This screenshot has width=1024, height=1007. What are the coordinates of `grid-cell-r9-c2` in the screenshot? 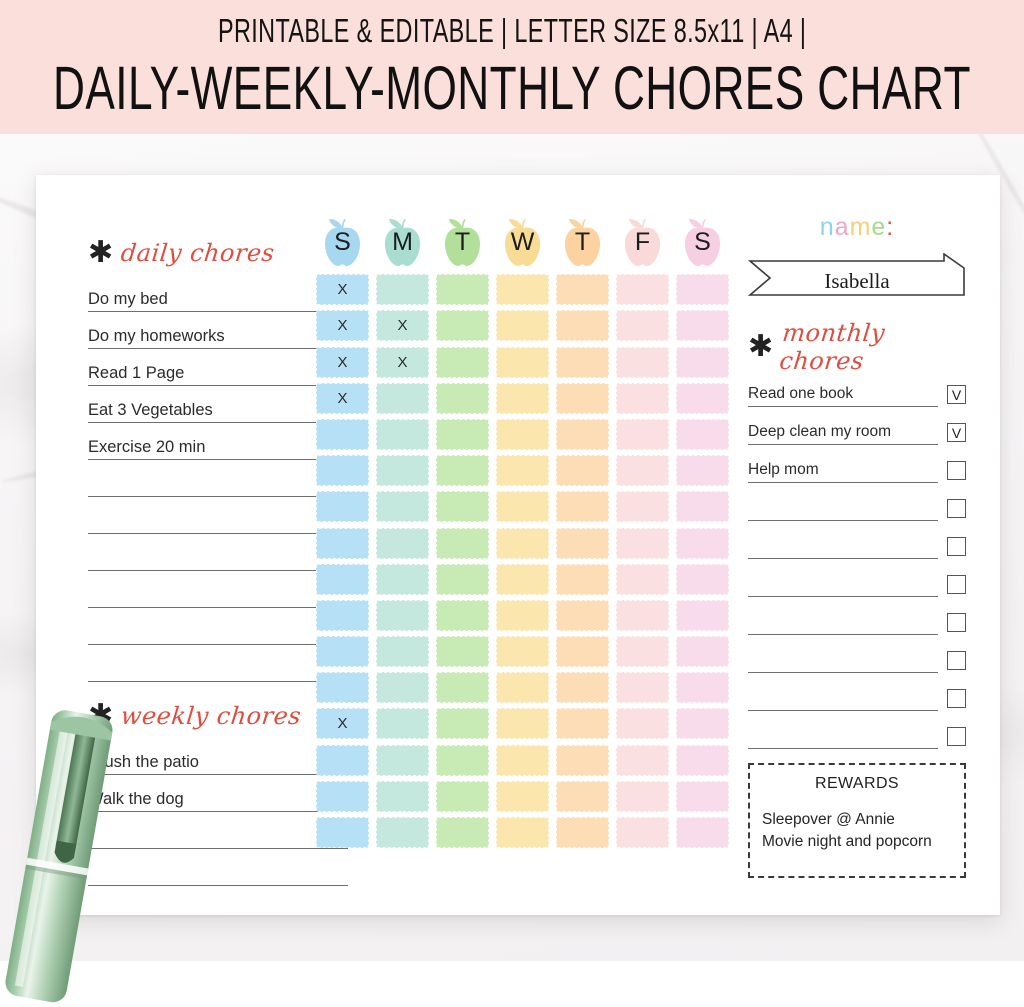 It's located at (402, 579).